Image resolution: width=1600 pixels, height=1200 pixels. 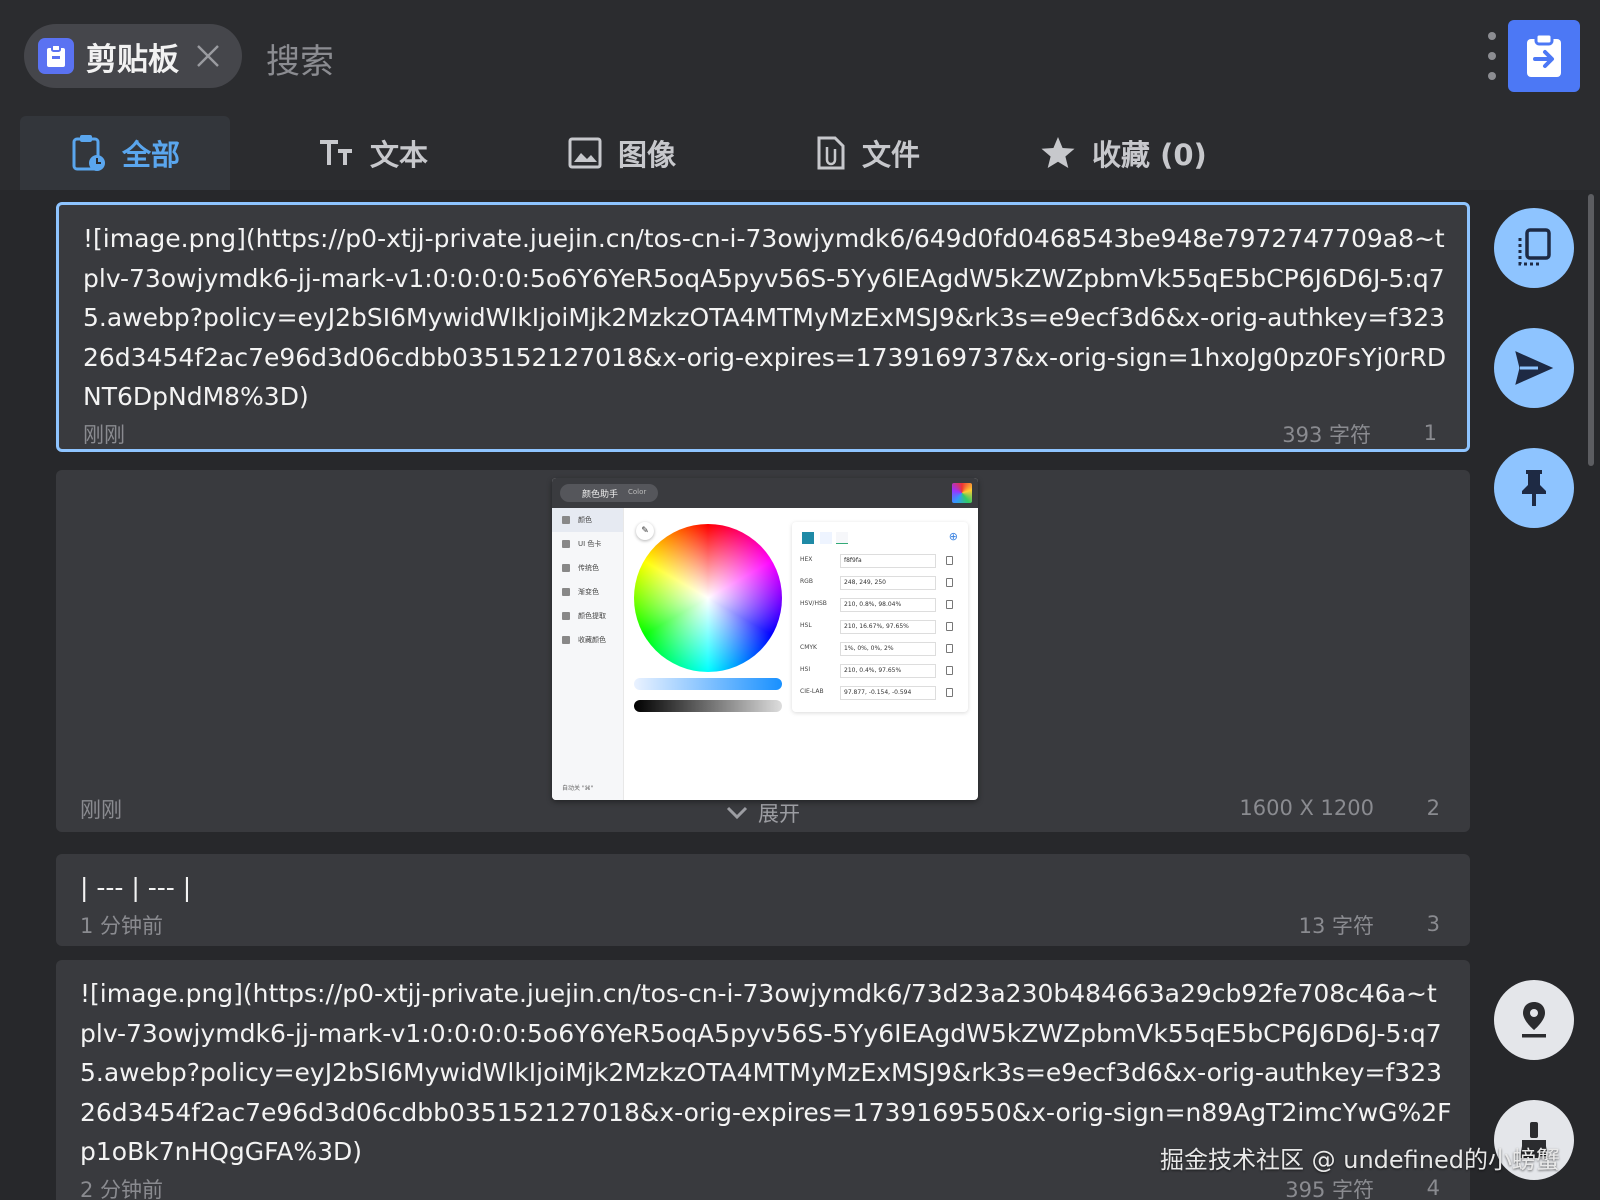 What do you see at coordinates (888, 561) in the screenshot?
I see `value-field: f8f9fa` at bounding box center [888, 561].